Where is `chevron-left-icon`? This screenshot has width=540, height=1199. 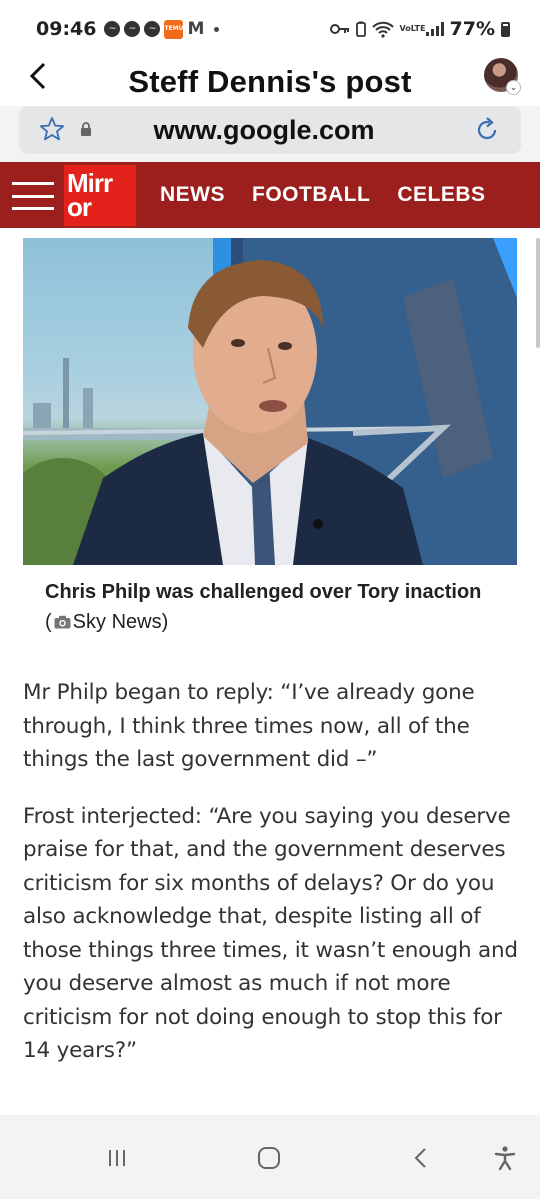 chevron-left-icon is located at coordinates (37, 76).